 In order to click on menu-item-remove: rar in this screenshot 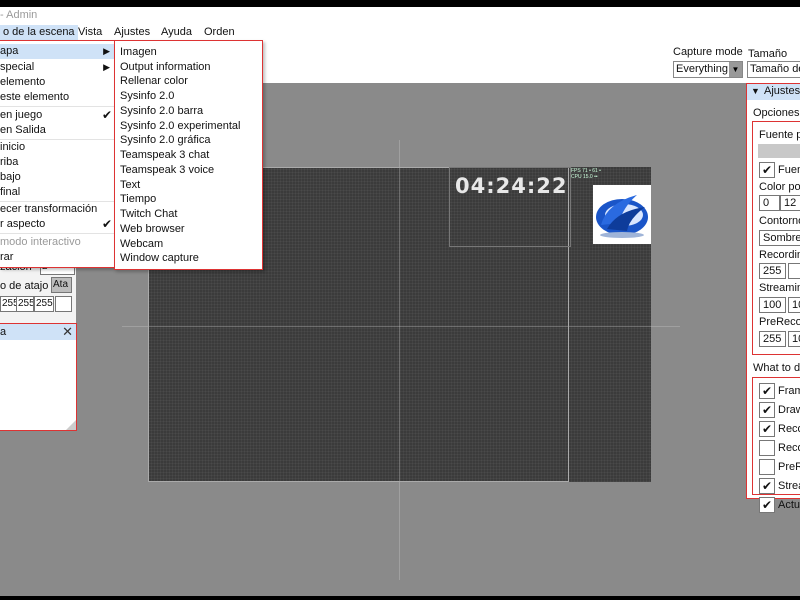, I will do `click(57, 257)`.